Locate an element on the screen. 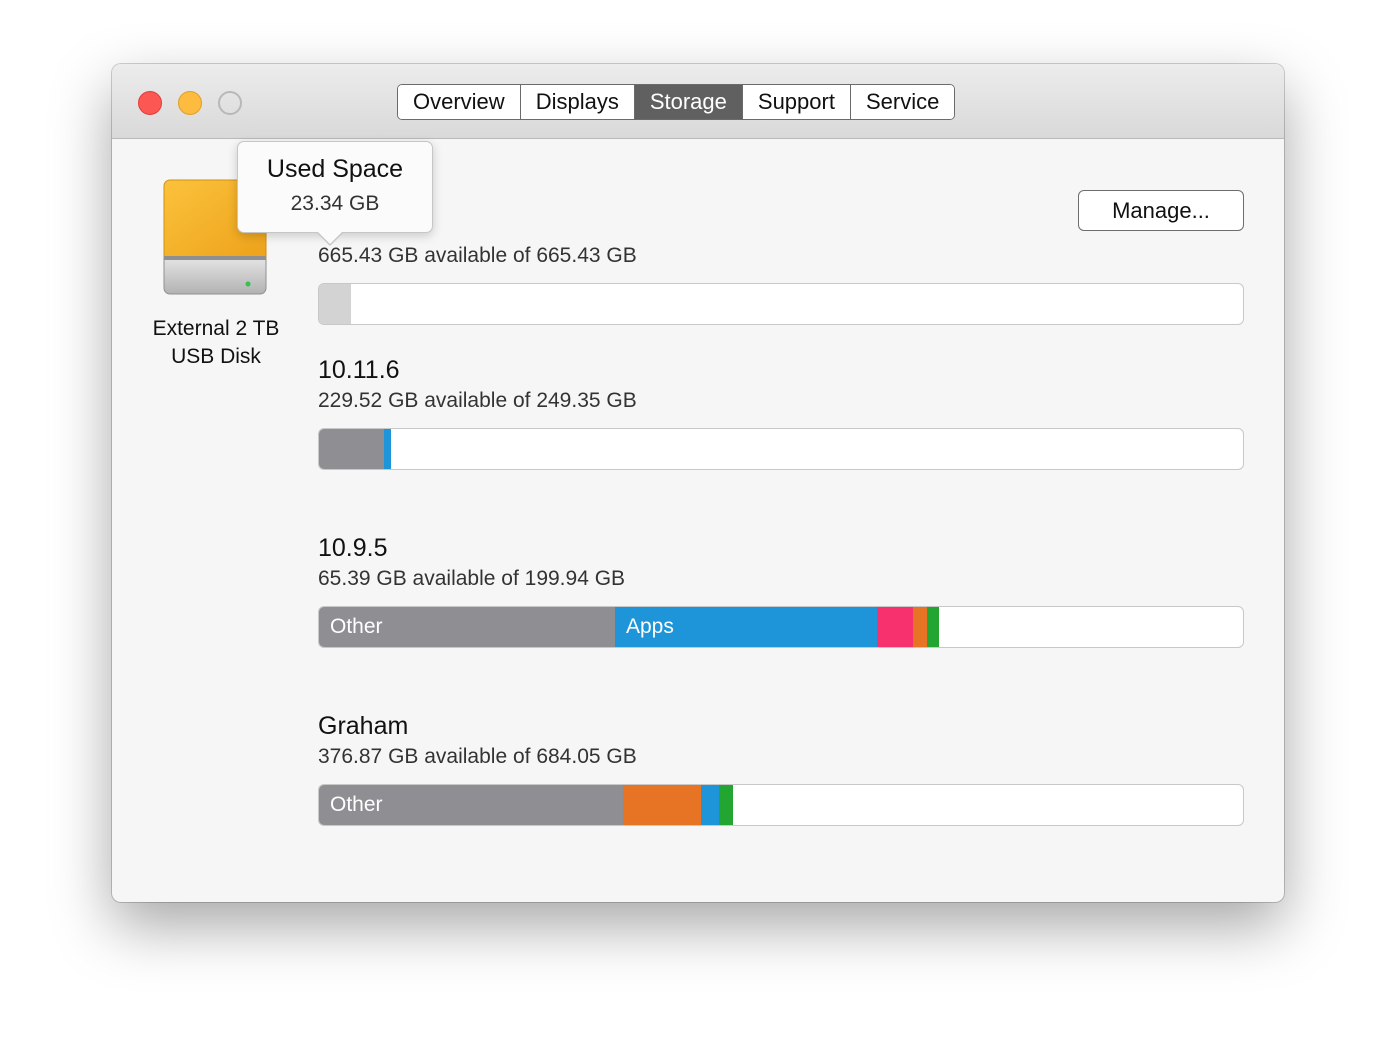 This screenshot has height=1062, width=1396. tooltip-value: 23.34 GB is located at coordinates (335, 203).